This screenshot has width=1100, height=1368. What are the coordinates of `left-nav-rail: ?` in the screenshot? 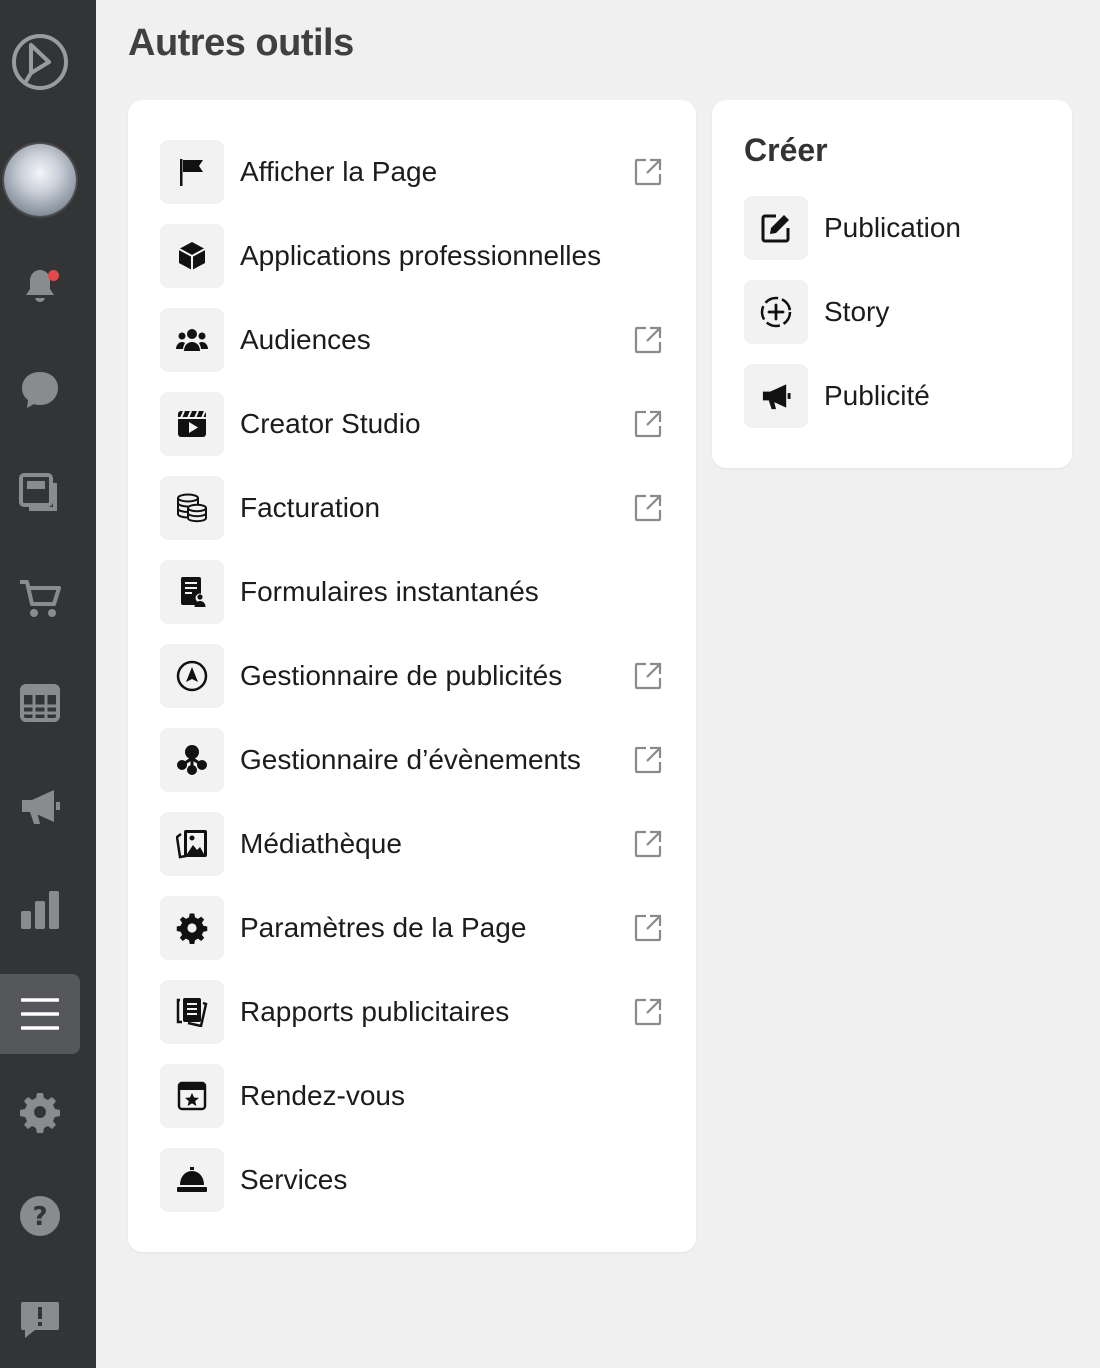 It's located at (48, 684).